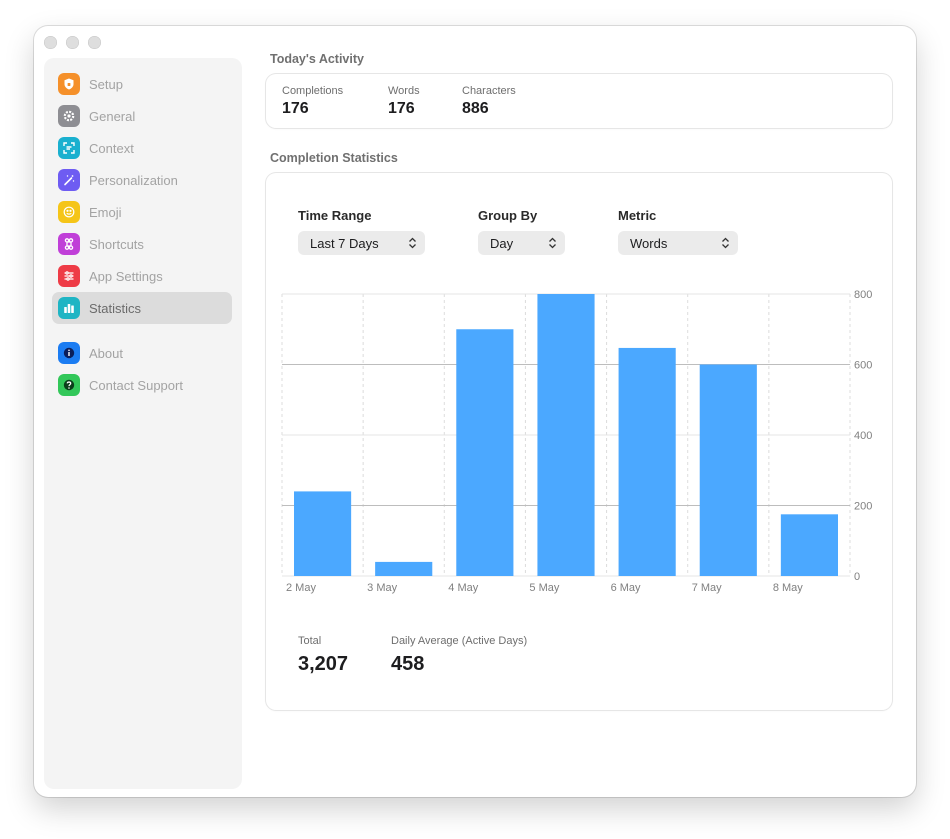 This screenshot has width=950, height=839. I want to click on sidebar-item-label: Statistics, so click(115, 308).